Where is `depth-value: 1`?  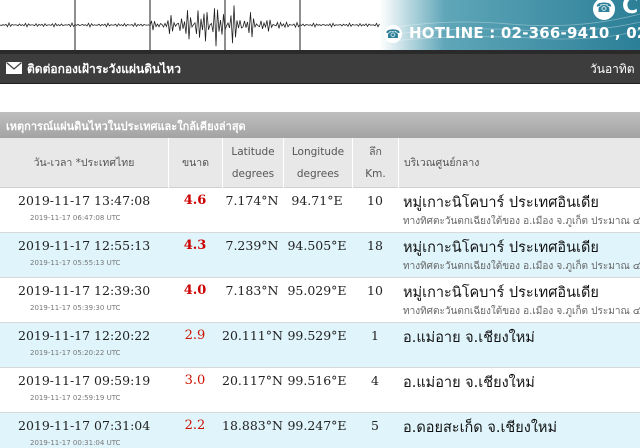 depth-value: 1 is located at coordinates (375, 335).